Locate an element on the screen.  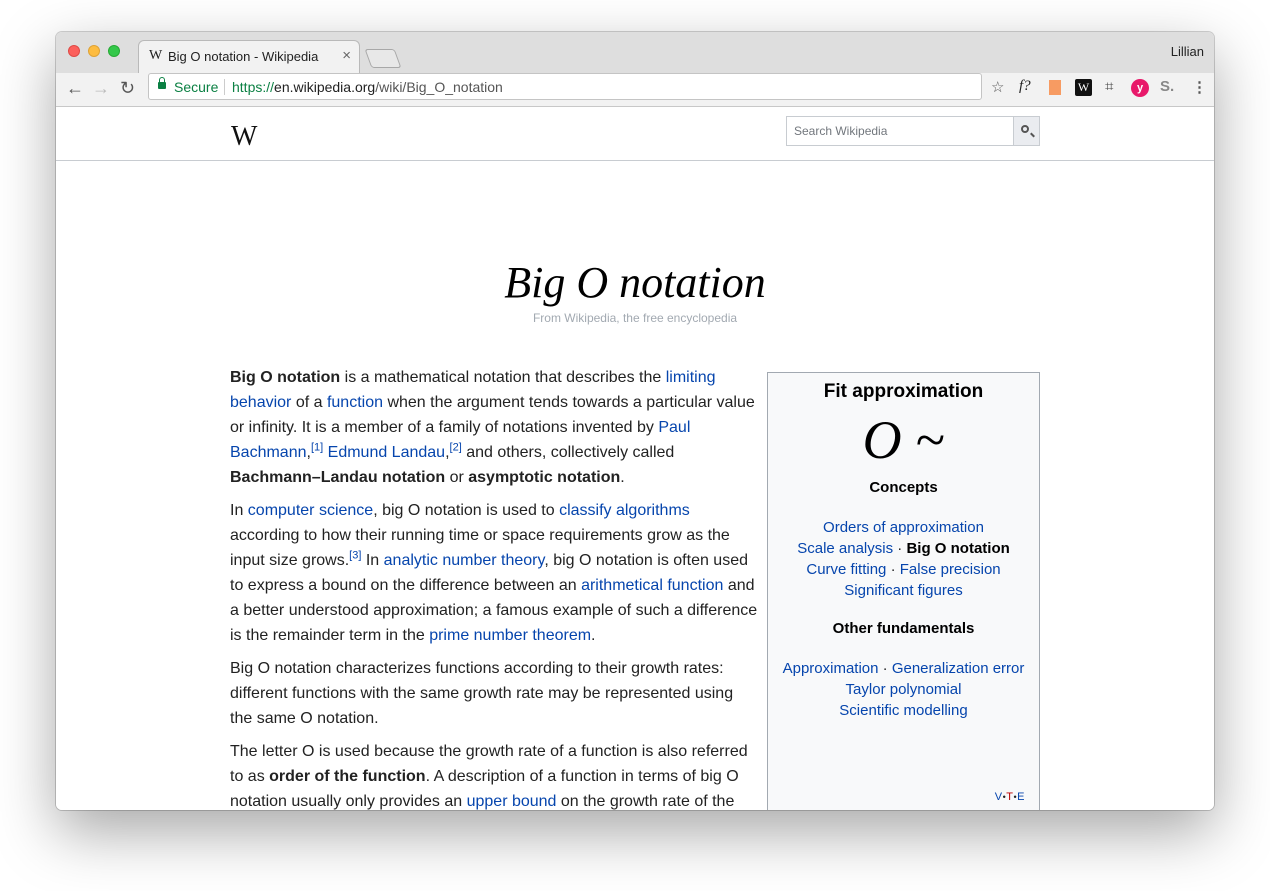
citation-3: [3] is located at coordinates (355, 556).